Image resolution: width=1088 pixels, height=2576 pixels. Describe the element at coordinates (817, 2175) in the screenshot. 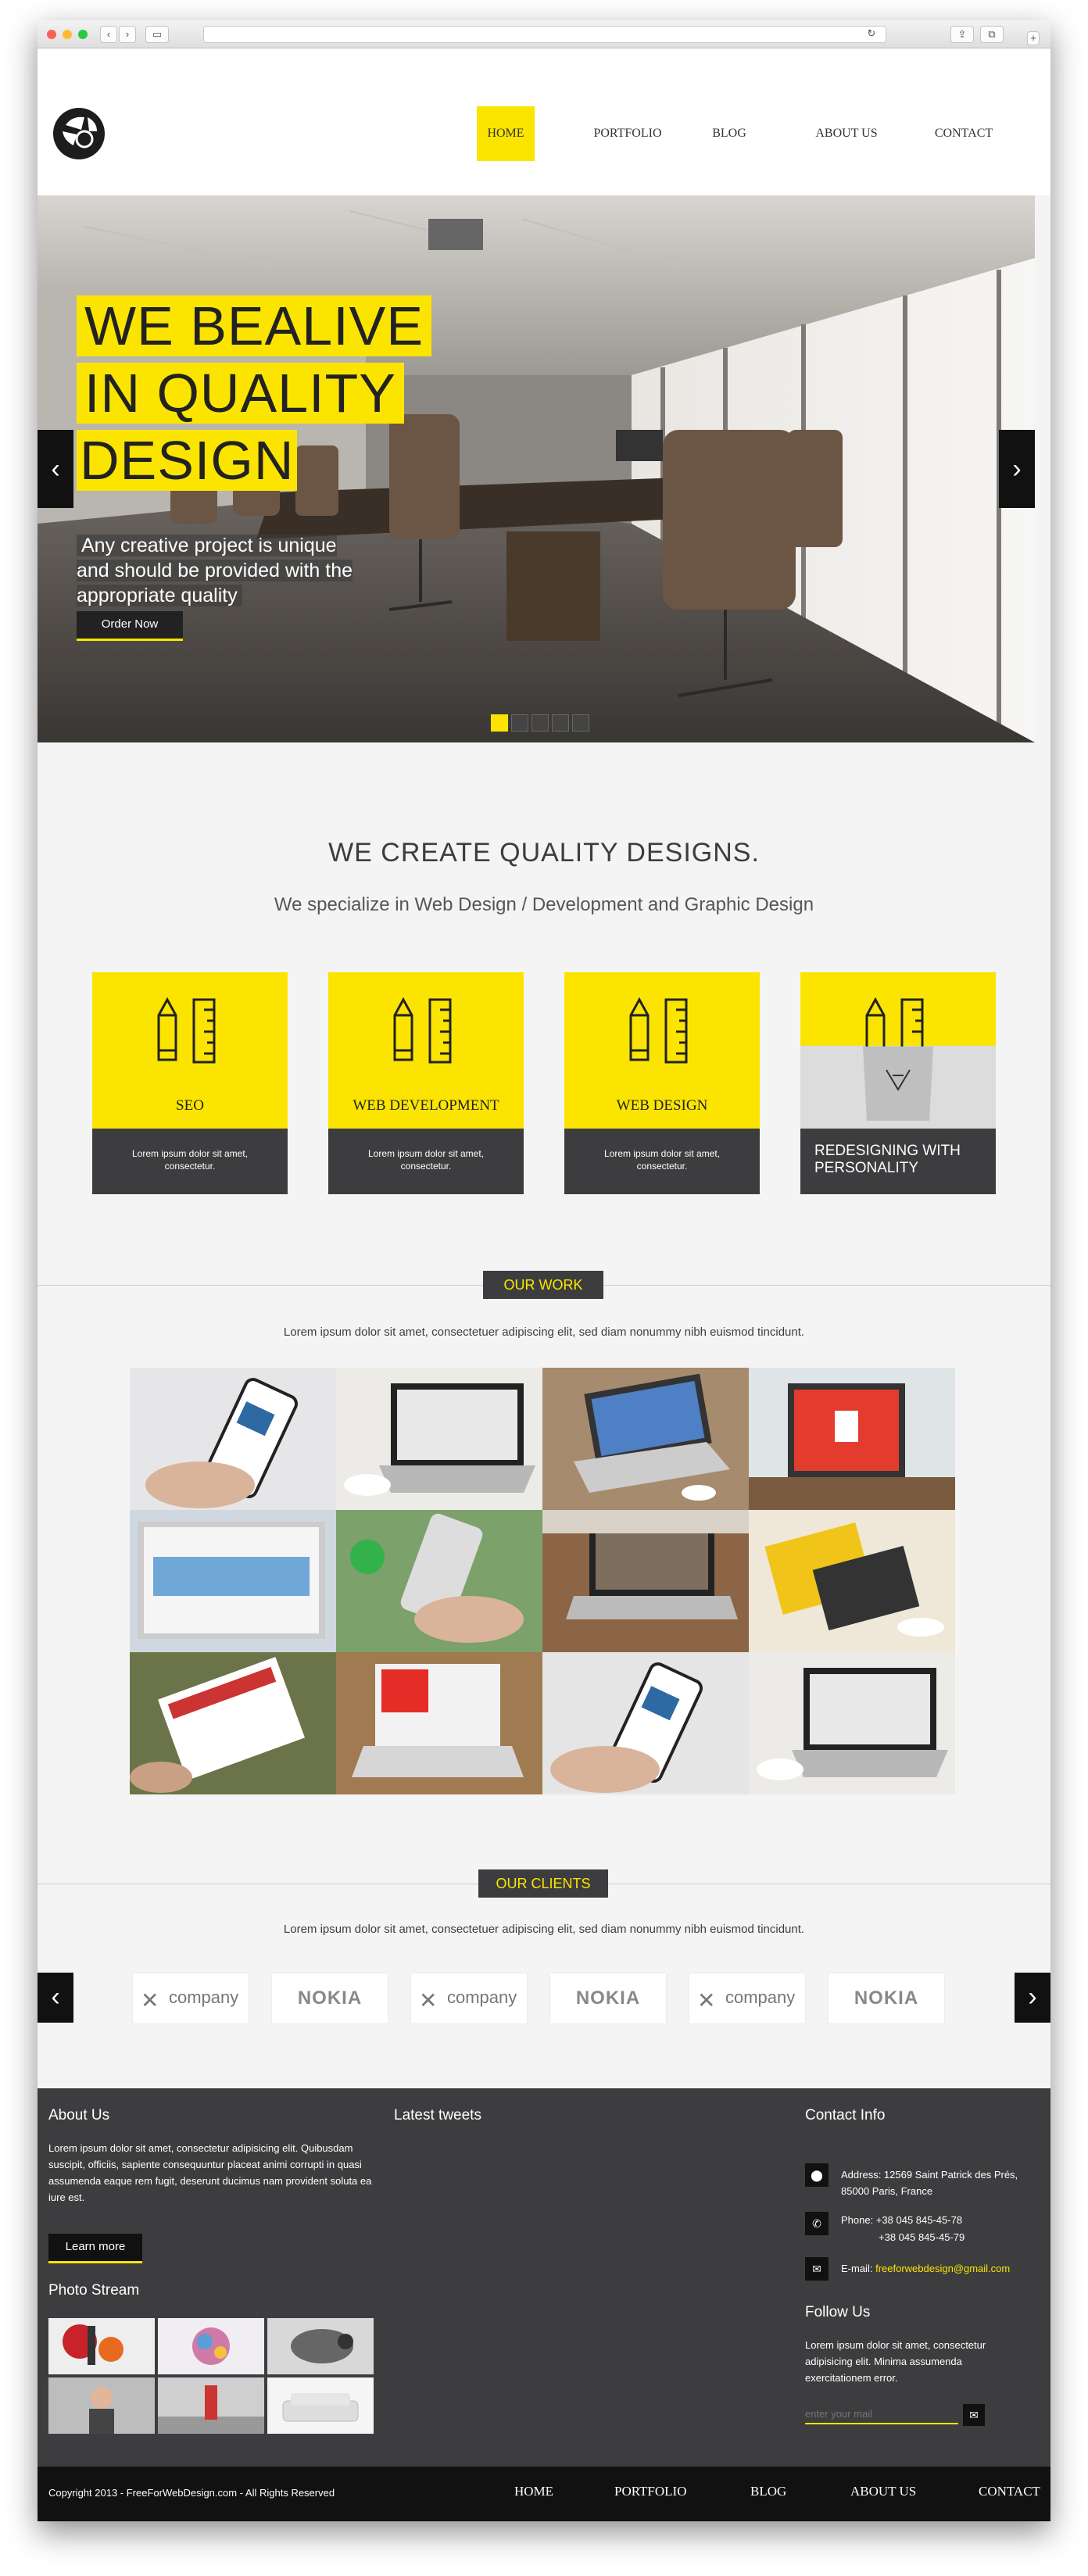

I see `location-pin-icon: ⬤` at that location.